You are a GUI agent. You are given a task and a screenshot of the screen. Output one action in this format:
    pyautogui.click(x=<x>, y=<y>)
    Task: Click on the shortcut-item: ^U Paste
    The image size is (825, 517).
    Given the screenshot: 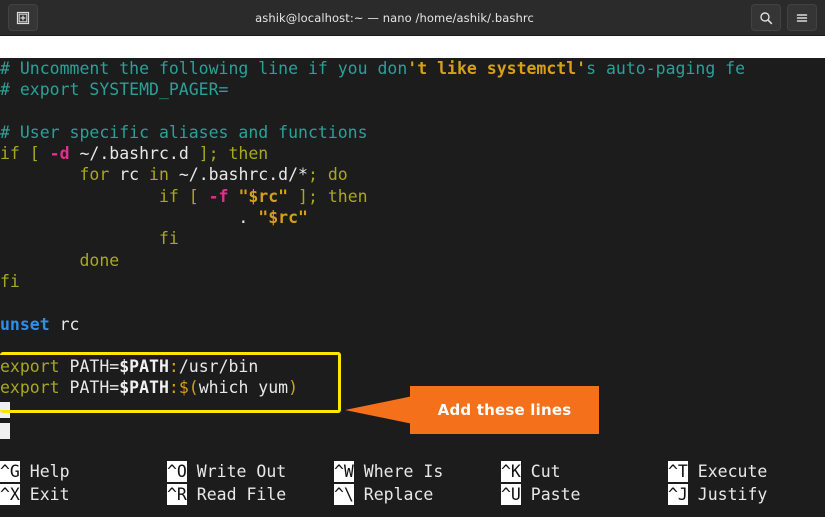 What is the action you would take?
    pyautogui.click(x=540, y=494)
    